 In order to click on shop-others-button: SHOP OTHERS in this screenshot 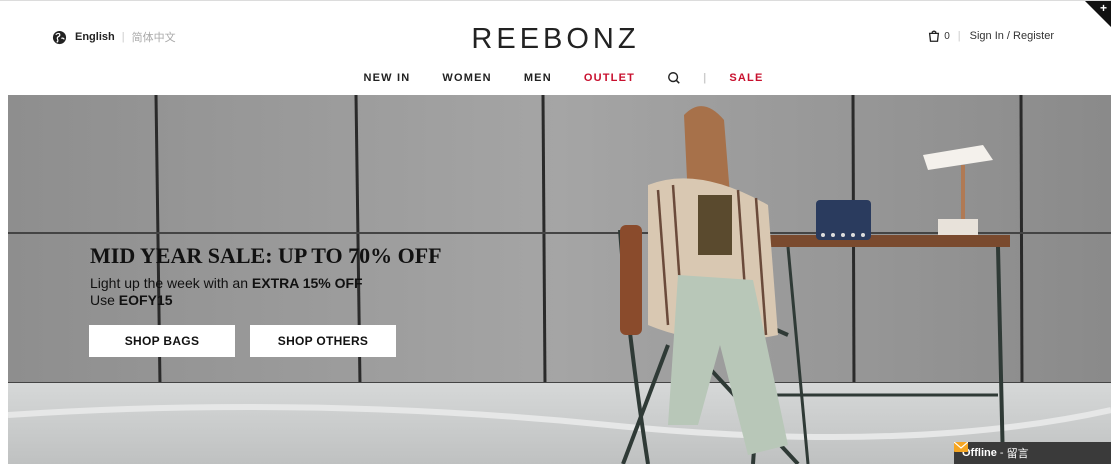, I will do `click(323, 341)`.